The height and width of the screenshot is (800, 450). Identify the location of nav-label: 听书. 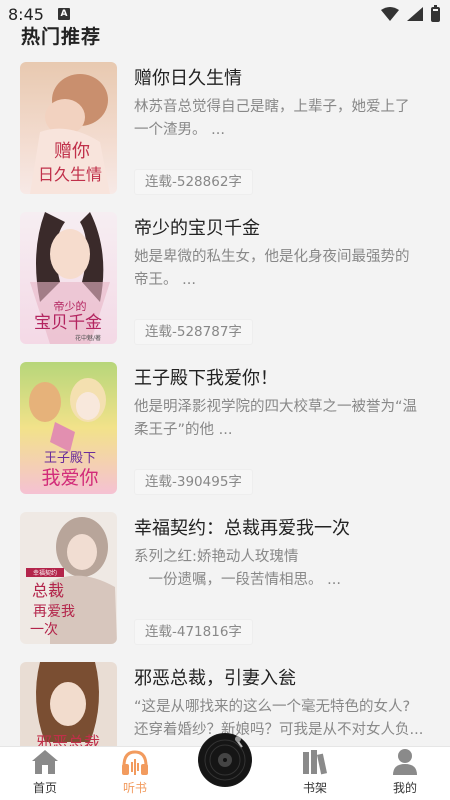
(134, 788).